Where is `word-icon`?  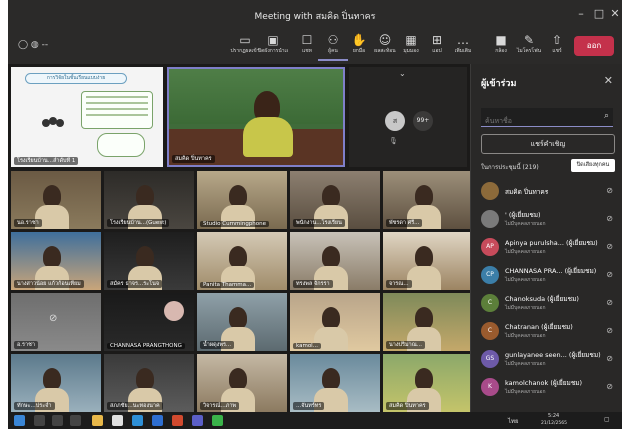
word-icon is located at coordinates (157, 420).